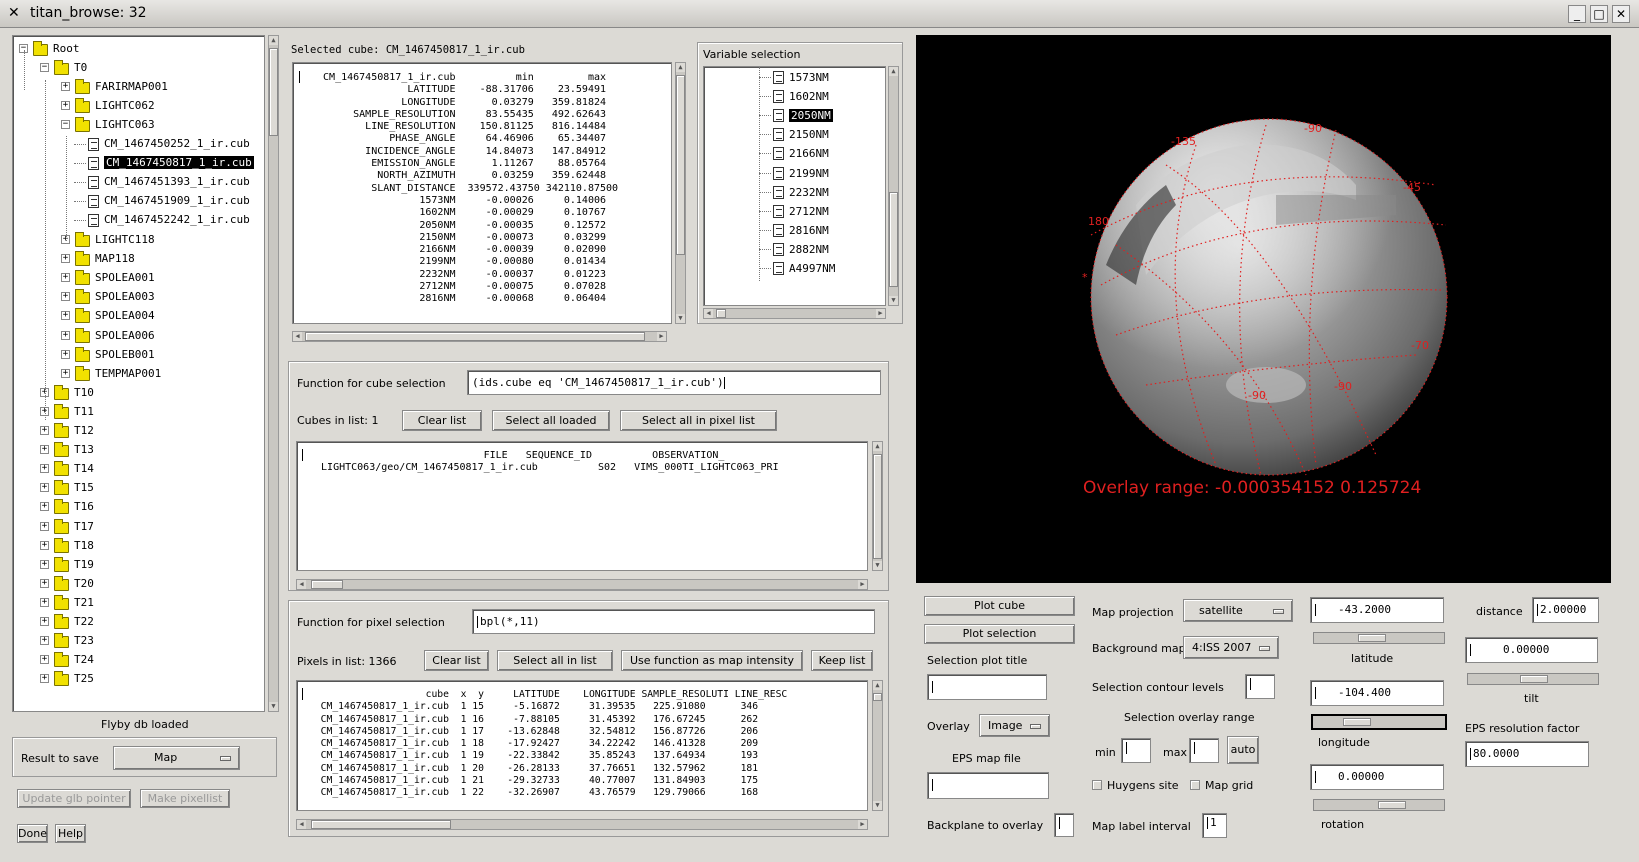 This screenshot has width=1639, height=862. I want to click on latitude-slider, so click(1379, 638).